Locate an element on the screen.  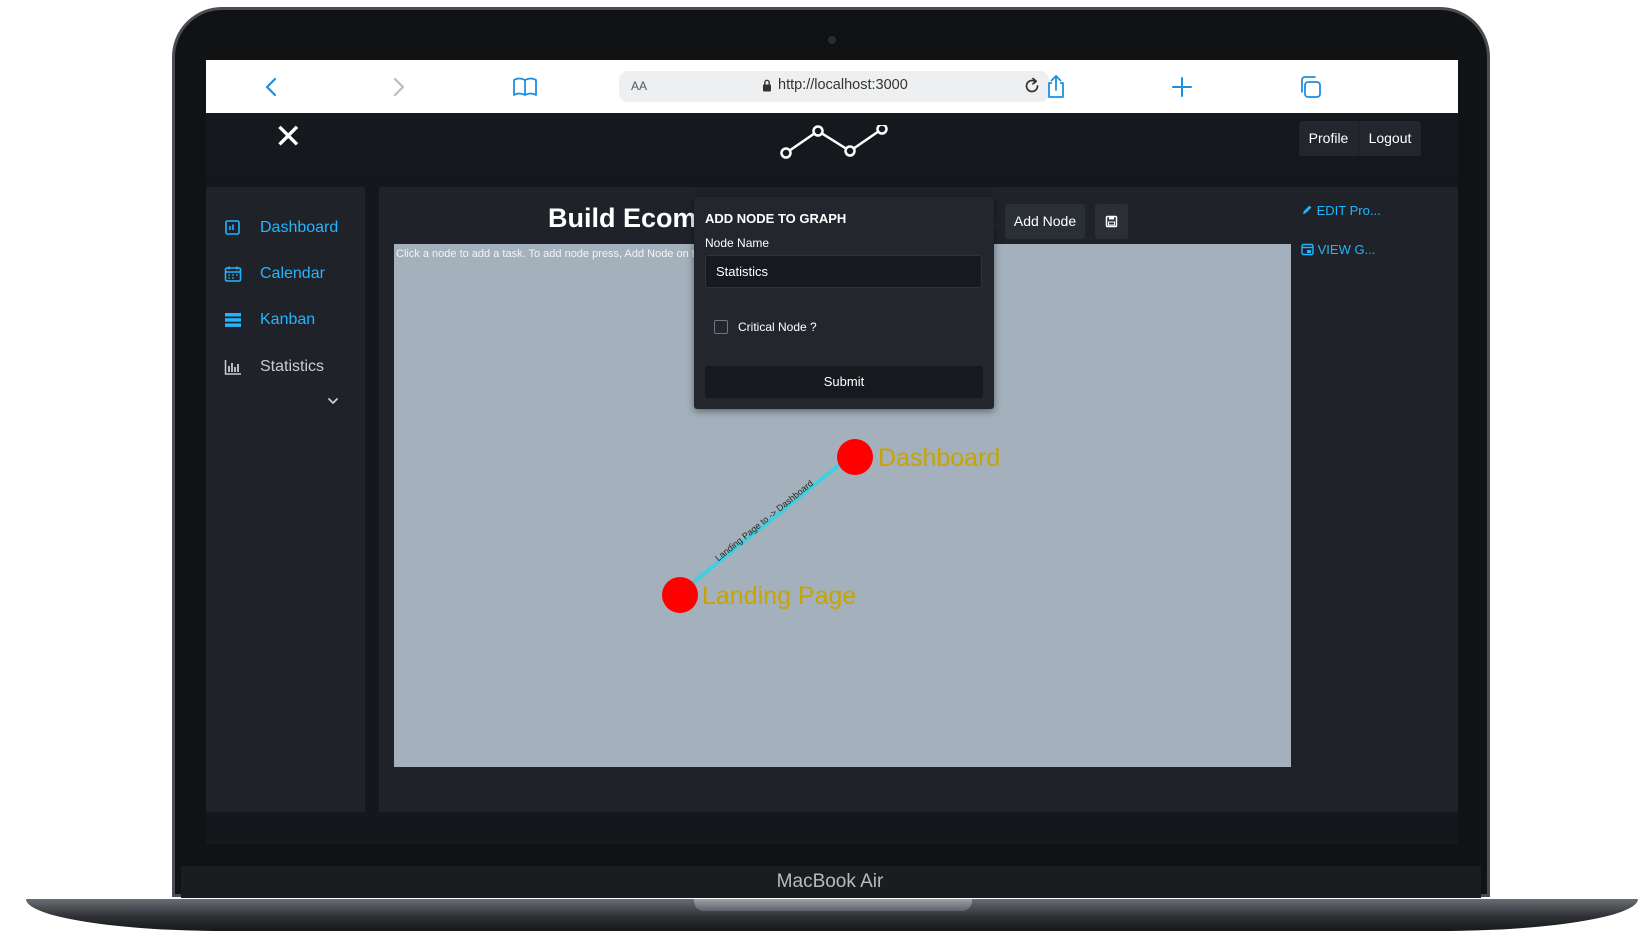
critical-node-label: Critical Node ? is located at coordinates (777, 327).